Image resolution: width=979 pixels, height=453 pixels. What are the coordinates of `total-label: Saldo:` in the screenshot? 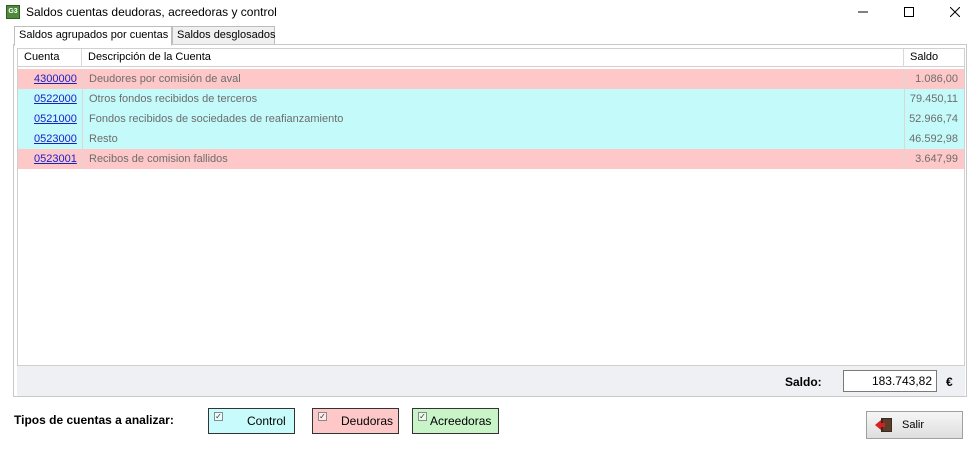 It's located at (803, 382).